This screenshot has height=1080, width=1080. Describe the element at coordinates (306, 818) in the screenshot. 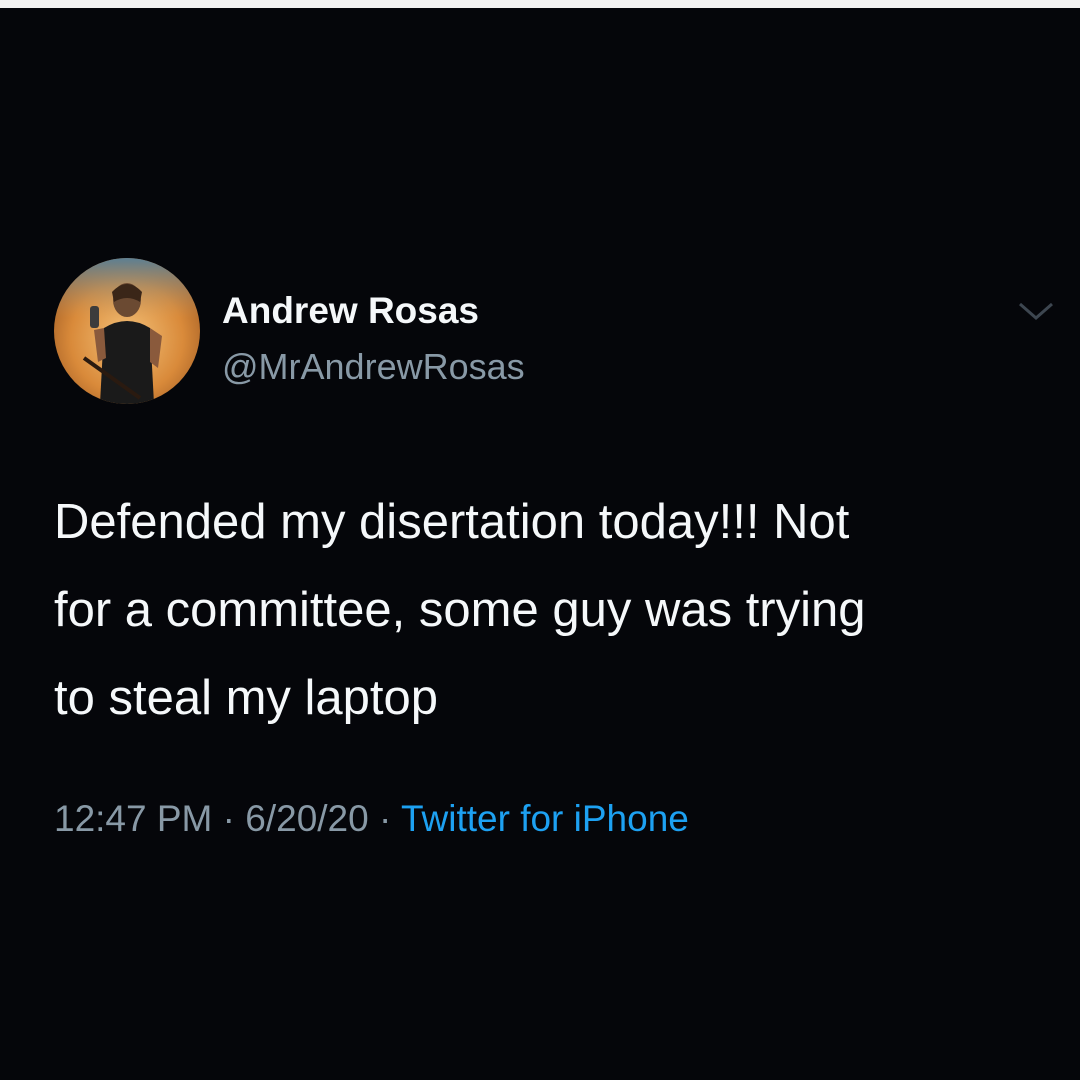

I see `tweet-date: 6/20/20` at that location.